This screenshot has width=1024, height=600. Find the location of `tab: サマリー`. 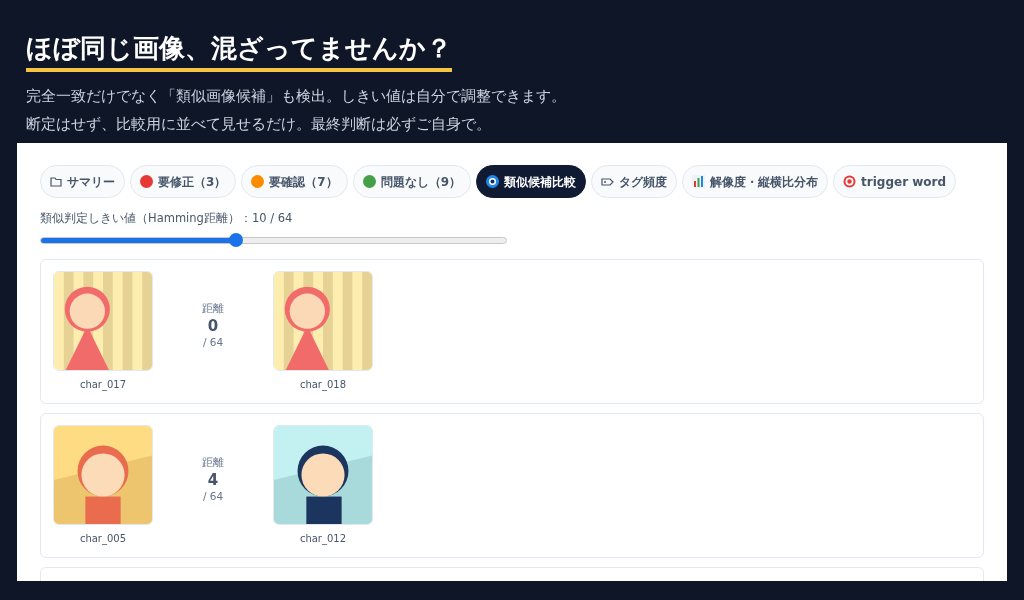

tab: サマリー is located at coordinates (82, 181).